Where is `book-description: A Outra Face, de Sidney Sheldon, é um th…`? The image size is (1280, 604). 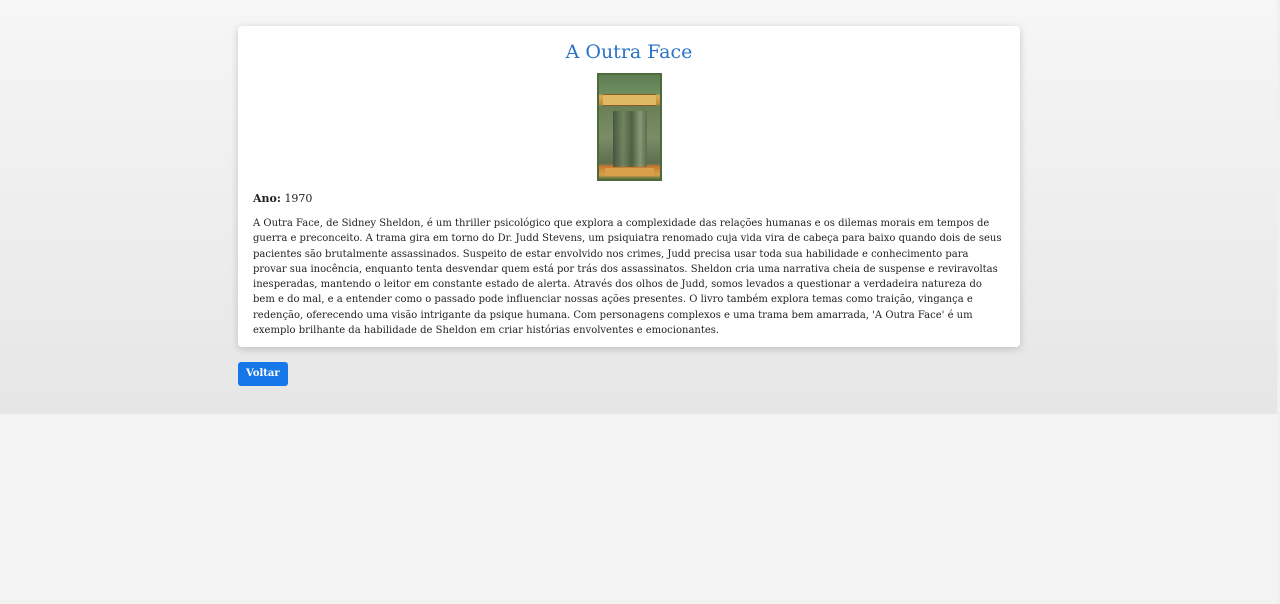 book-description: A Outra Face, de Sidney Sheldon, é um th… is located at coordinates (627, 277).